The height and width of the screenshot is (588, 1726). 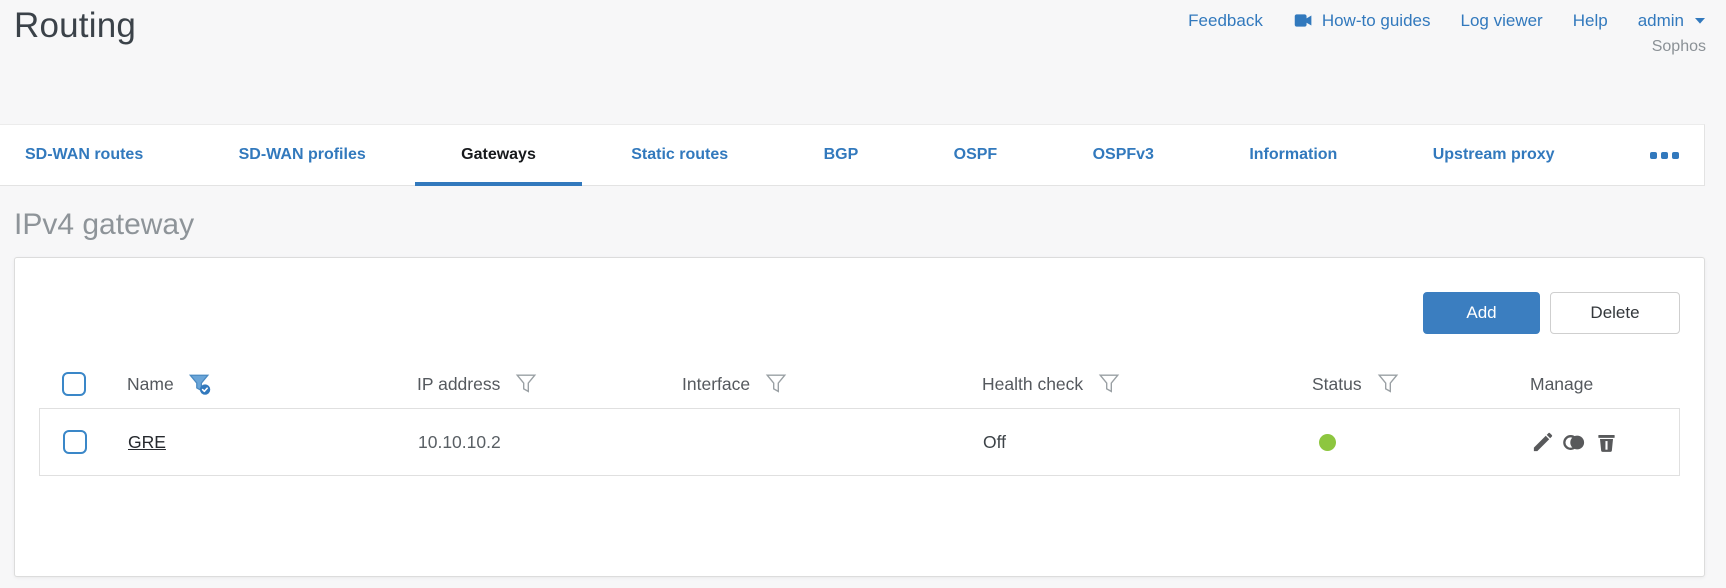 I want to click on tab-bgp: BGP, so click(x=841, y=155).